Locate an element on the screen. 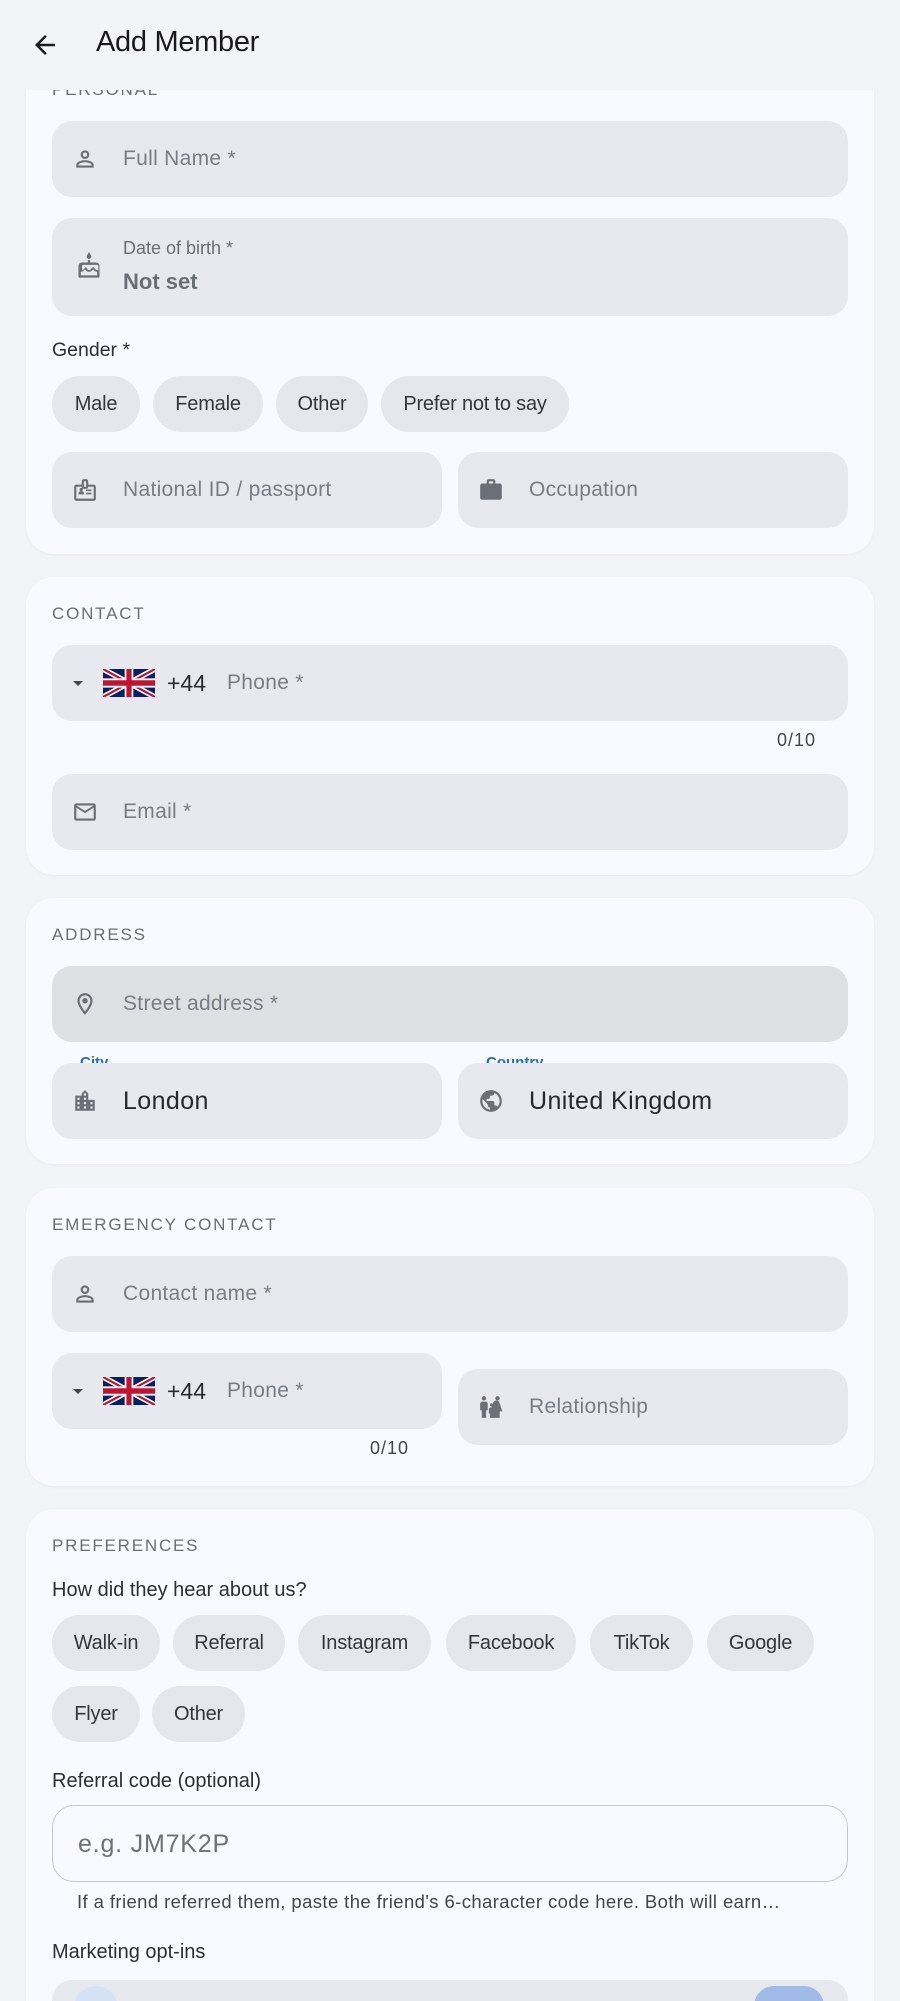  relationship-field: Relationship is located at coordinates (653, 1407).